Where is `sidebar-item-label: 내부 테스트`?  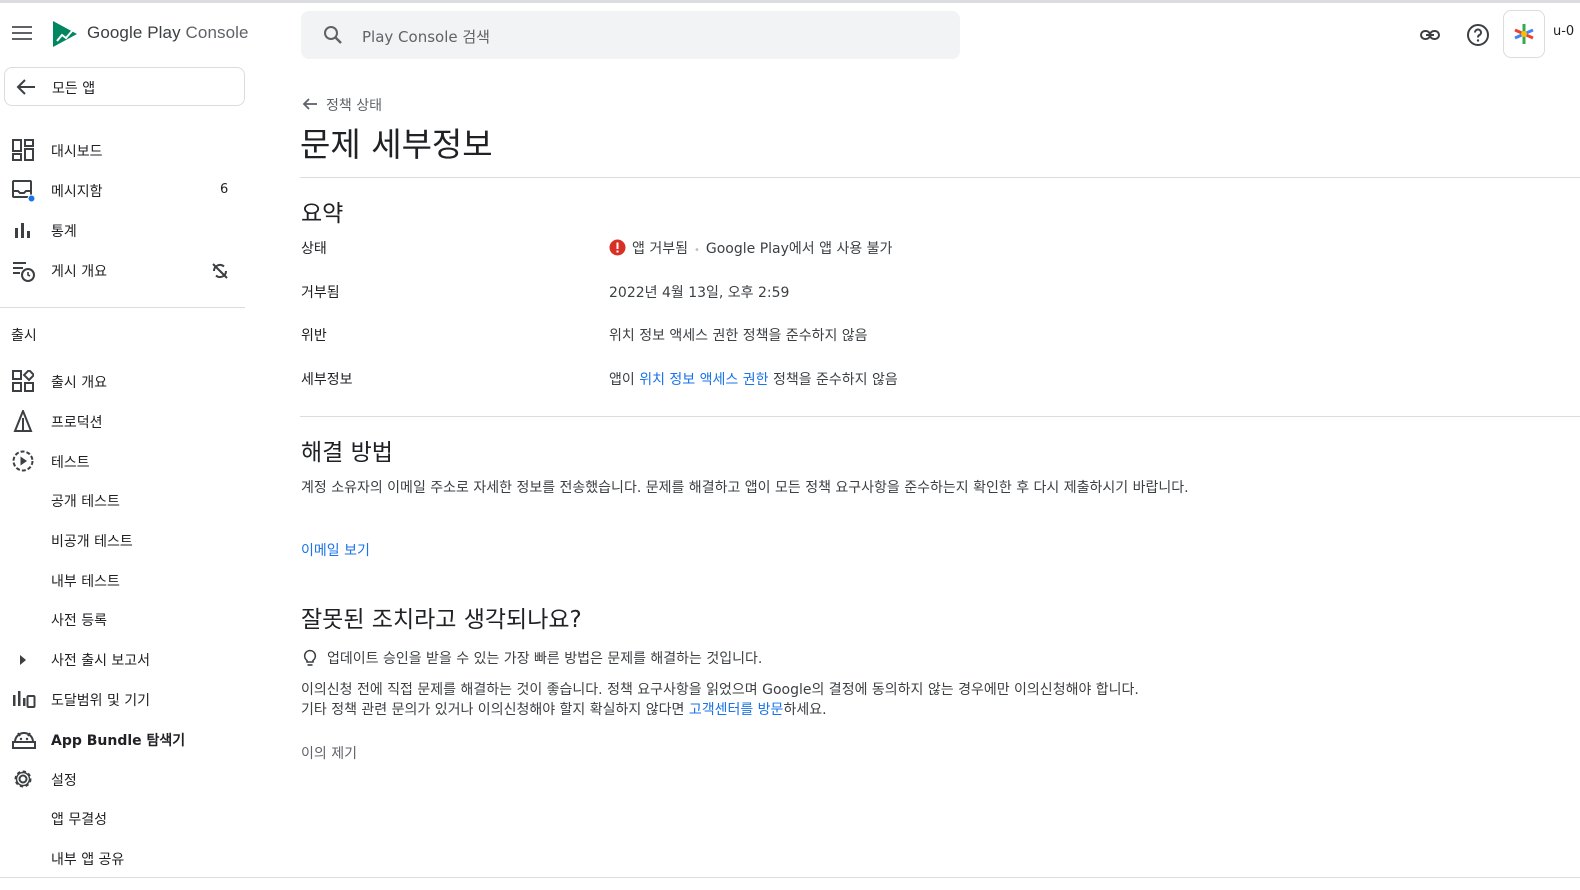
sidebar-item-label: 내부 테스트 is located at coordinates (85, 582).